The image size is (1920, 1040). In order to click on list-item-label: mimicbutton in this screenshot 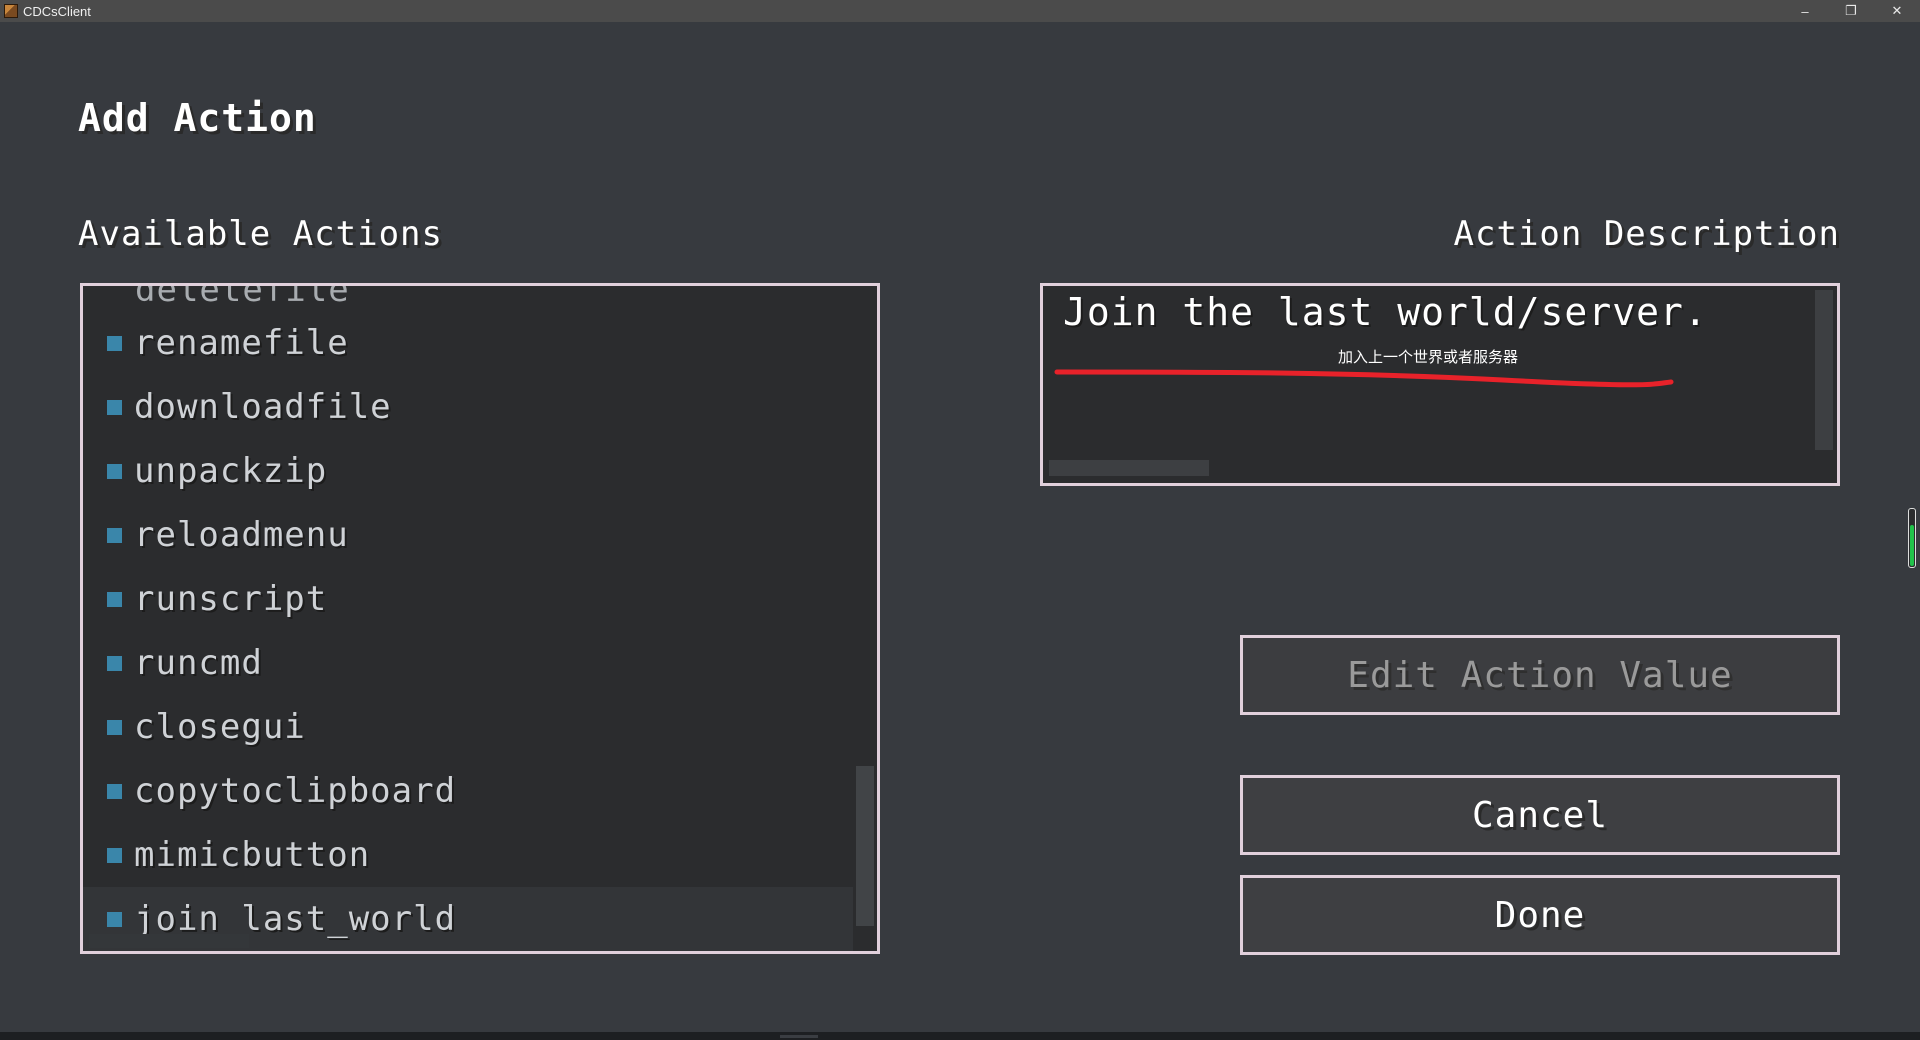, I will do `click(252, 855)`.